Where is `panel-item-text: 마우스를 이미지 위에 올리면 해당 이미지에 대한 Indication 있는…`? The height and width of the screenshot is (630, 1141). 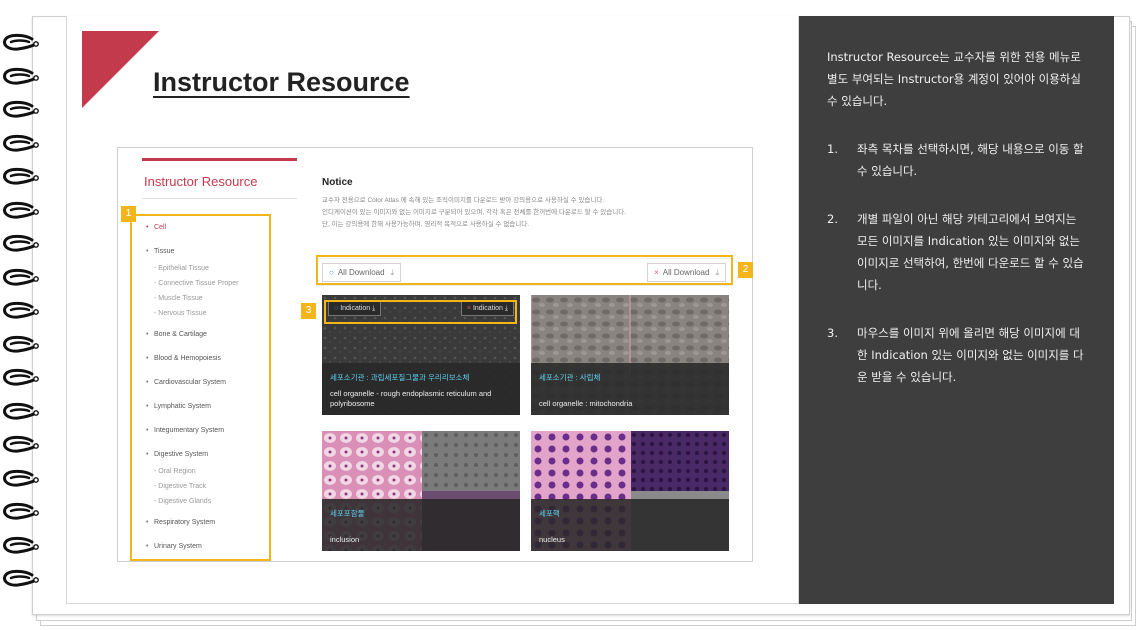
panel-item-text: 마우스를 이미지 위에 올리면 해당 이미지에 대한 Indication 있는… is located at coordinates (970, 355).